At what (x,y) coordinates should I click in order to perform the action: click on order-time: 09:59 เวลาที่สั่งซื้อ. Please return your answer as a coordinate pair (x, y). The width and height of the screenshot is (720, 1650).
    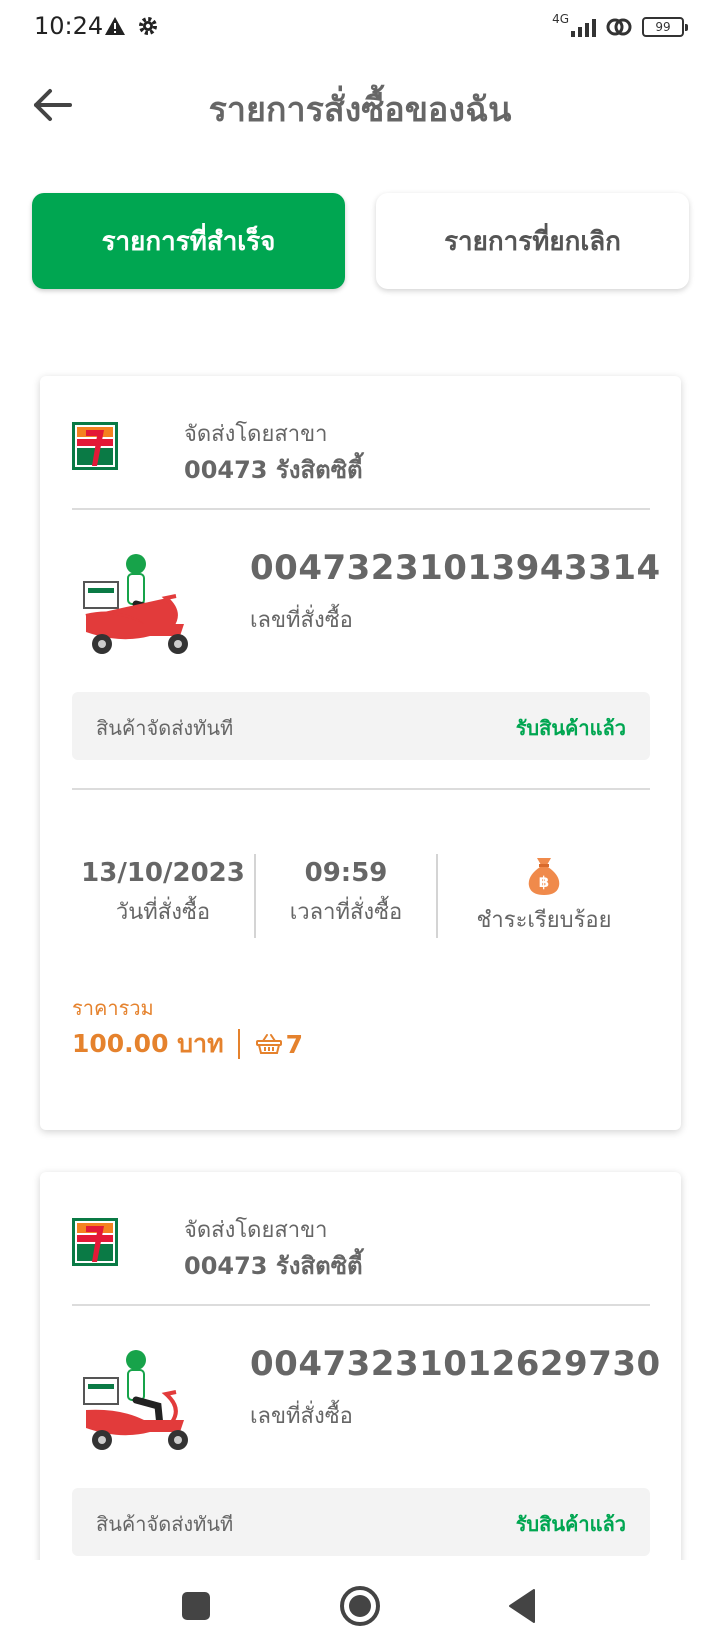
    Looking at the image, I should click on (346, 896).